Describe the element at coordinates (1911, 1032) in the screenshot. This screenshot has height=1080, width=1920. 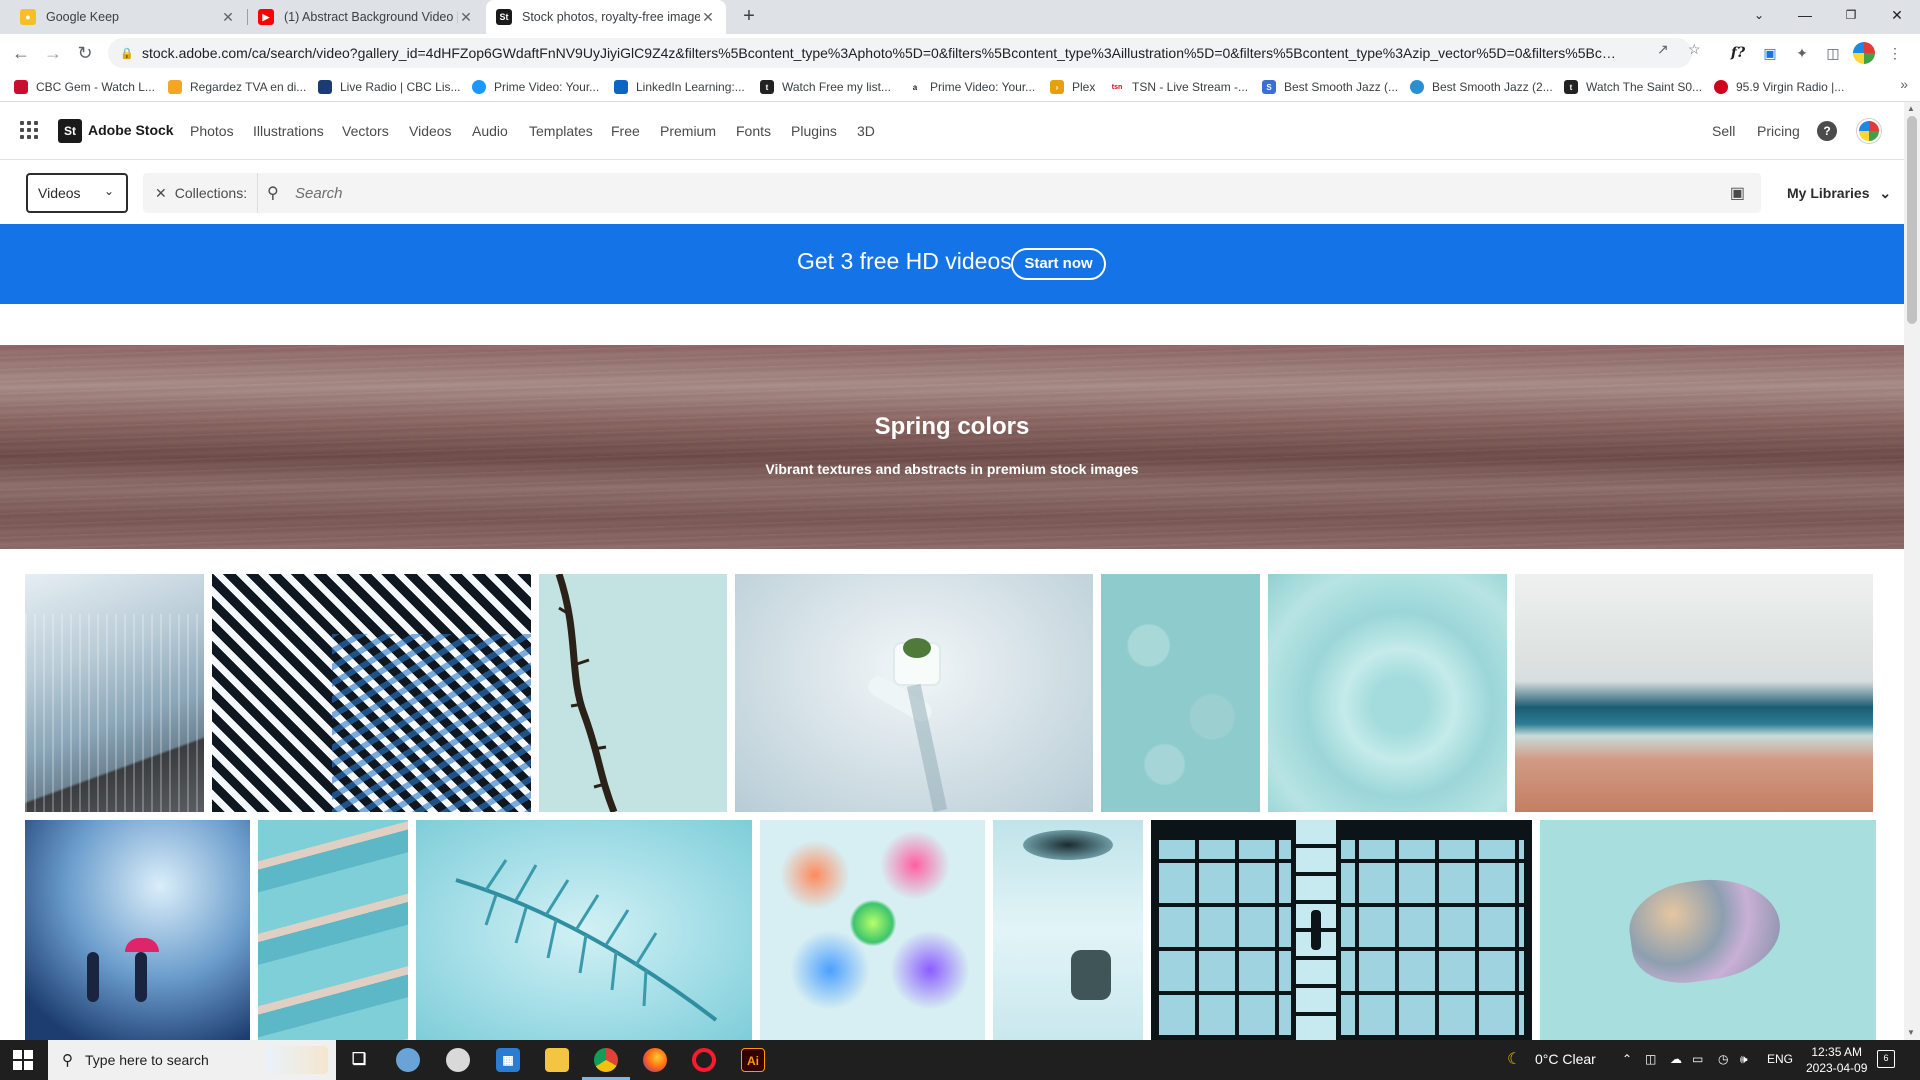
I see `scroll-down-icon: ▼` at that location.